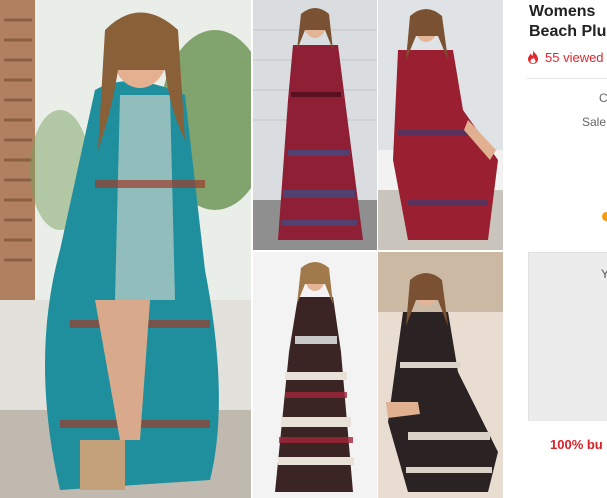  I want to click on promo-text: Y, so click(604, 274).